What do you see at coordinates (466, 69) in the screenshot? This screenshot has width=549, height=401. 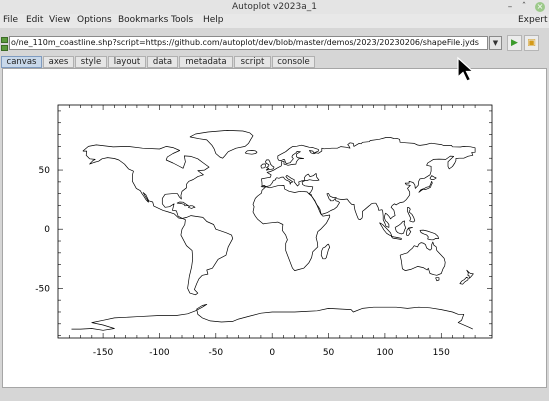 I see `mouse-pointer-icon` at bounding box center [466, 69].